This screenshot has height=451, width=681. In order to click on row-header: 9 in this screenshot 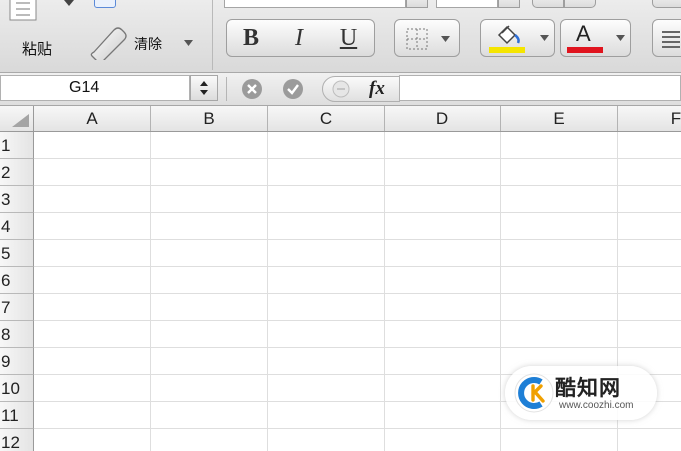, I will do `click(17, 361)`.